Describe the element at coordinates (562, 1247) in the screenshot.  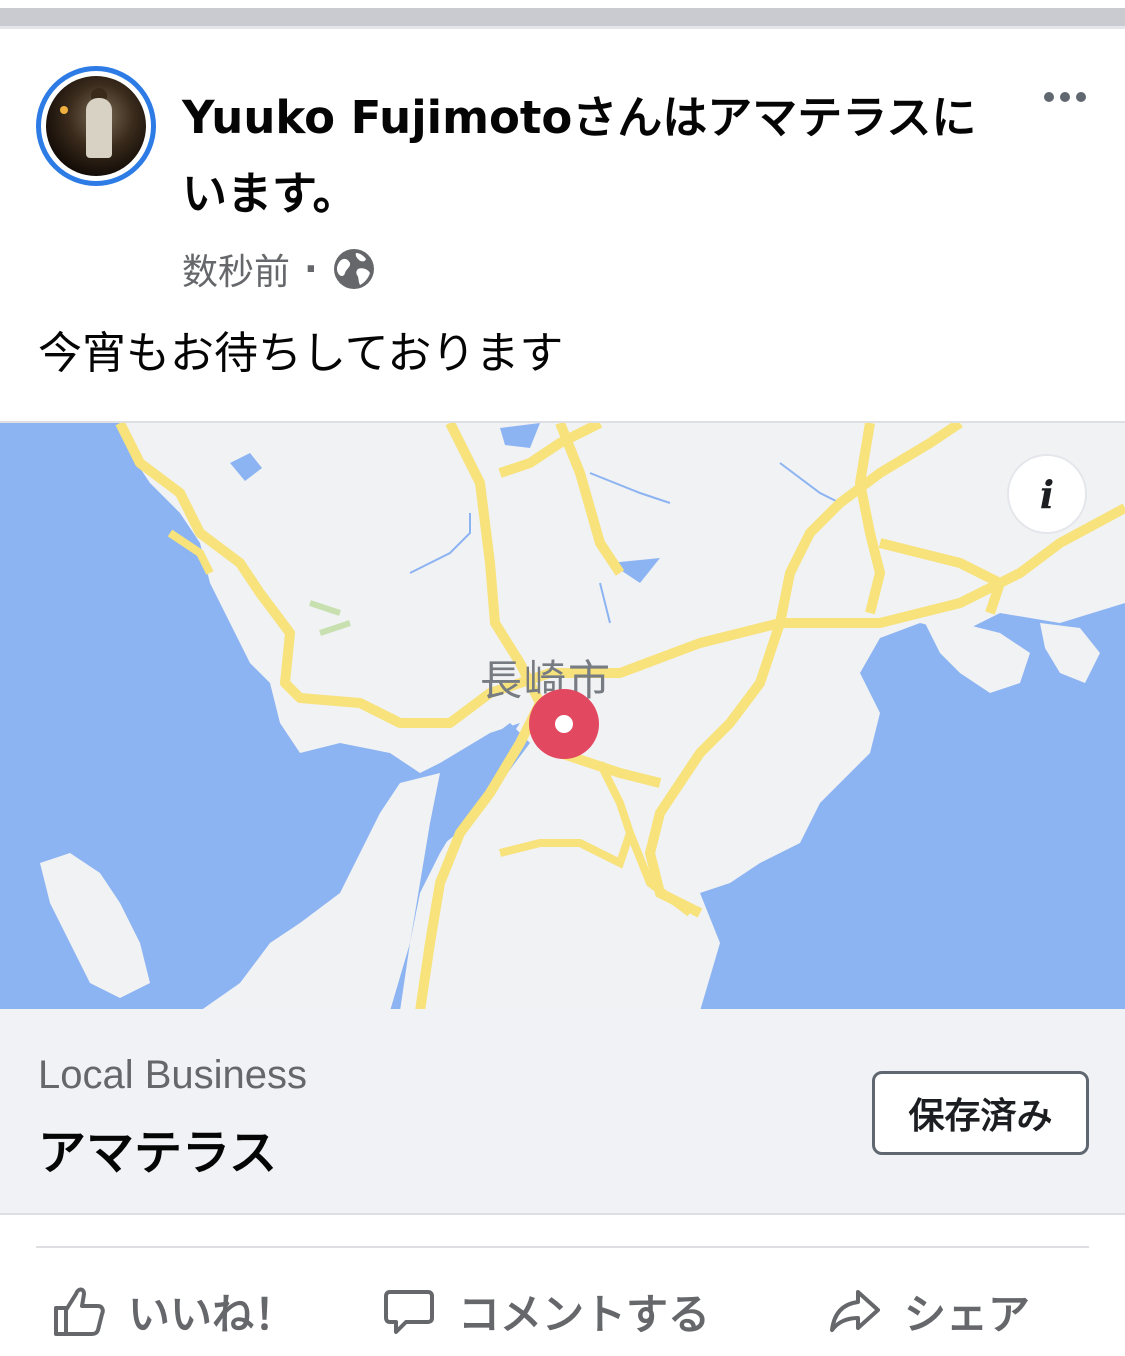
I see `action-divider` at that location.